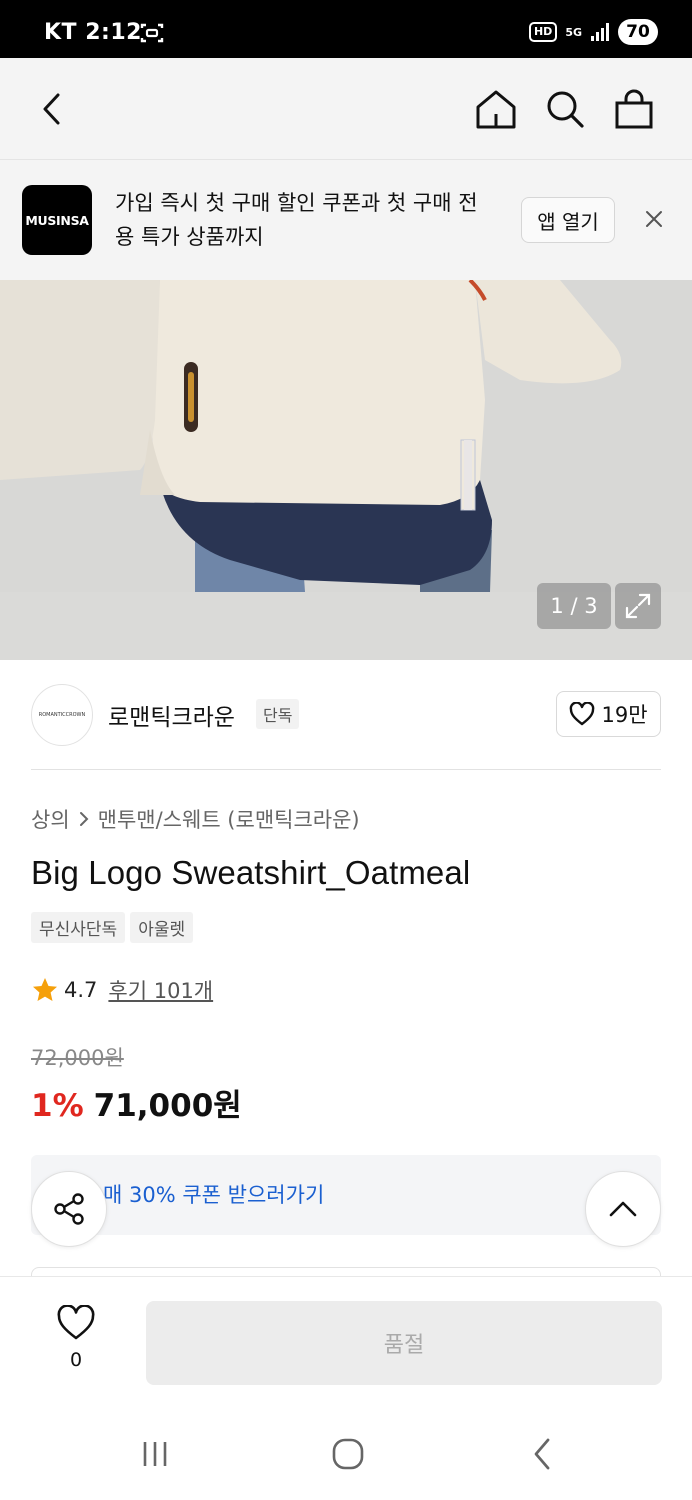 The width and height of the screenshot is (692, 1500). I want to click on product-rating: 4.7 후기 101개, so click(122, 990).